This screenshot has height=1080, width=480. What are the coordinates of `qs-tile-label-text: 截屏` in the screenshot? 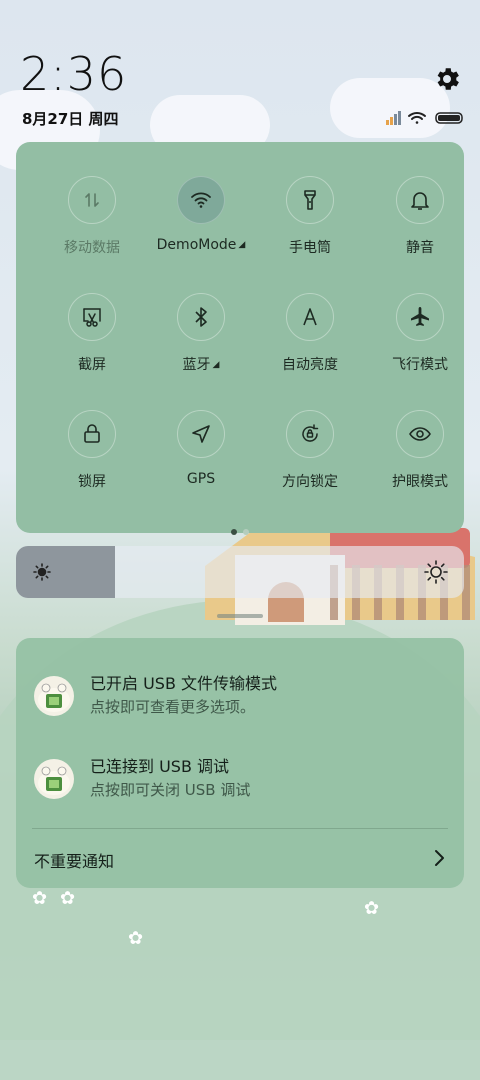 It's located at (92, 365).